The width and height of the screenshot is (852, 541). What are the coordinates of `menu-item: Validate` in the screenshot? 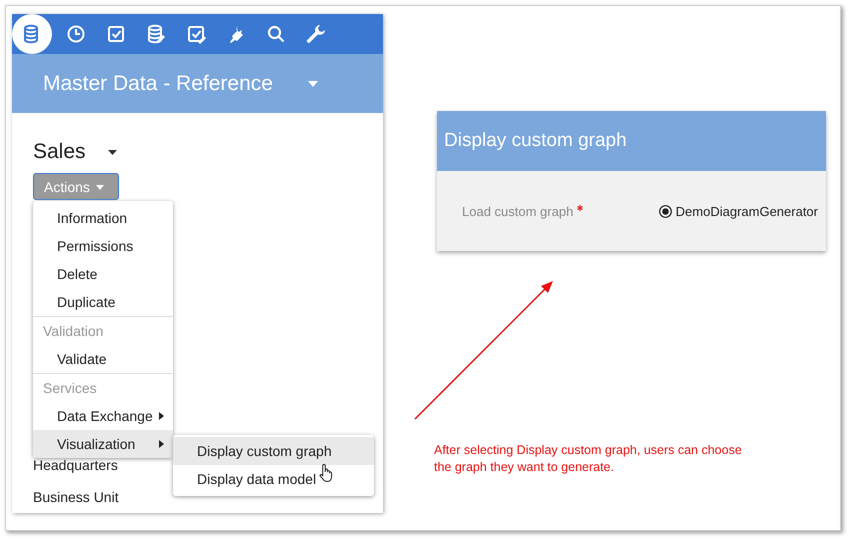 It's located at (103, 359).